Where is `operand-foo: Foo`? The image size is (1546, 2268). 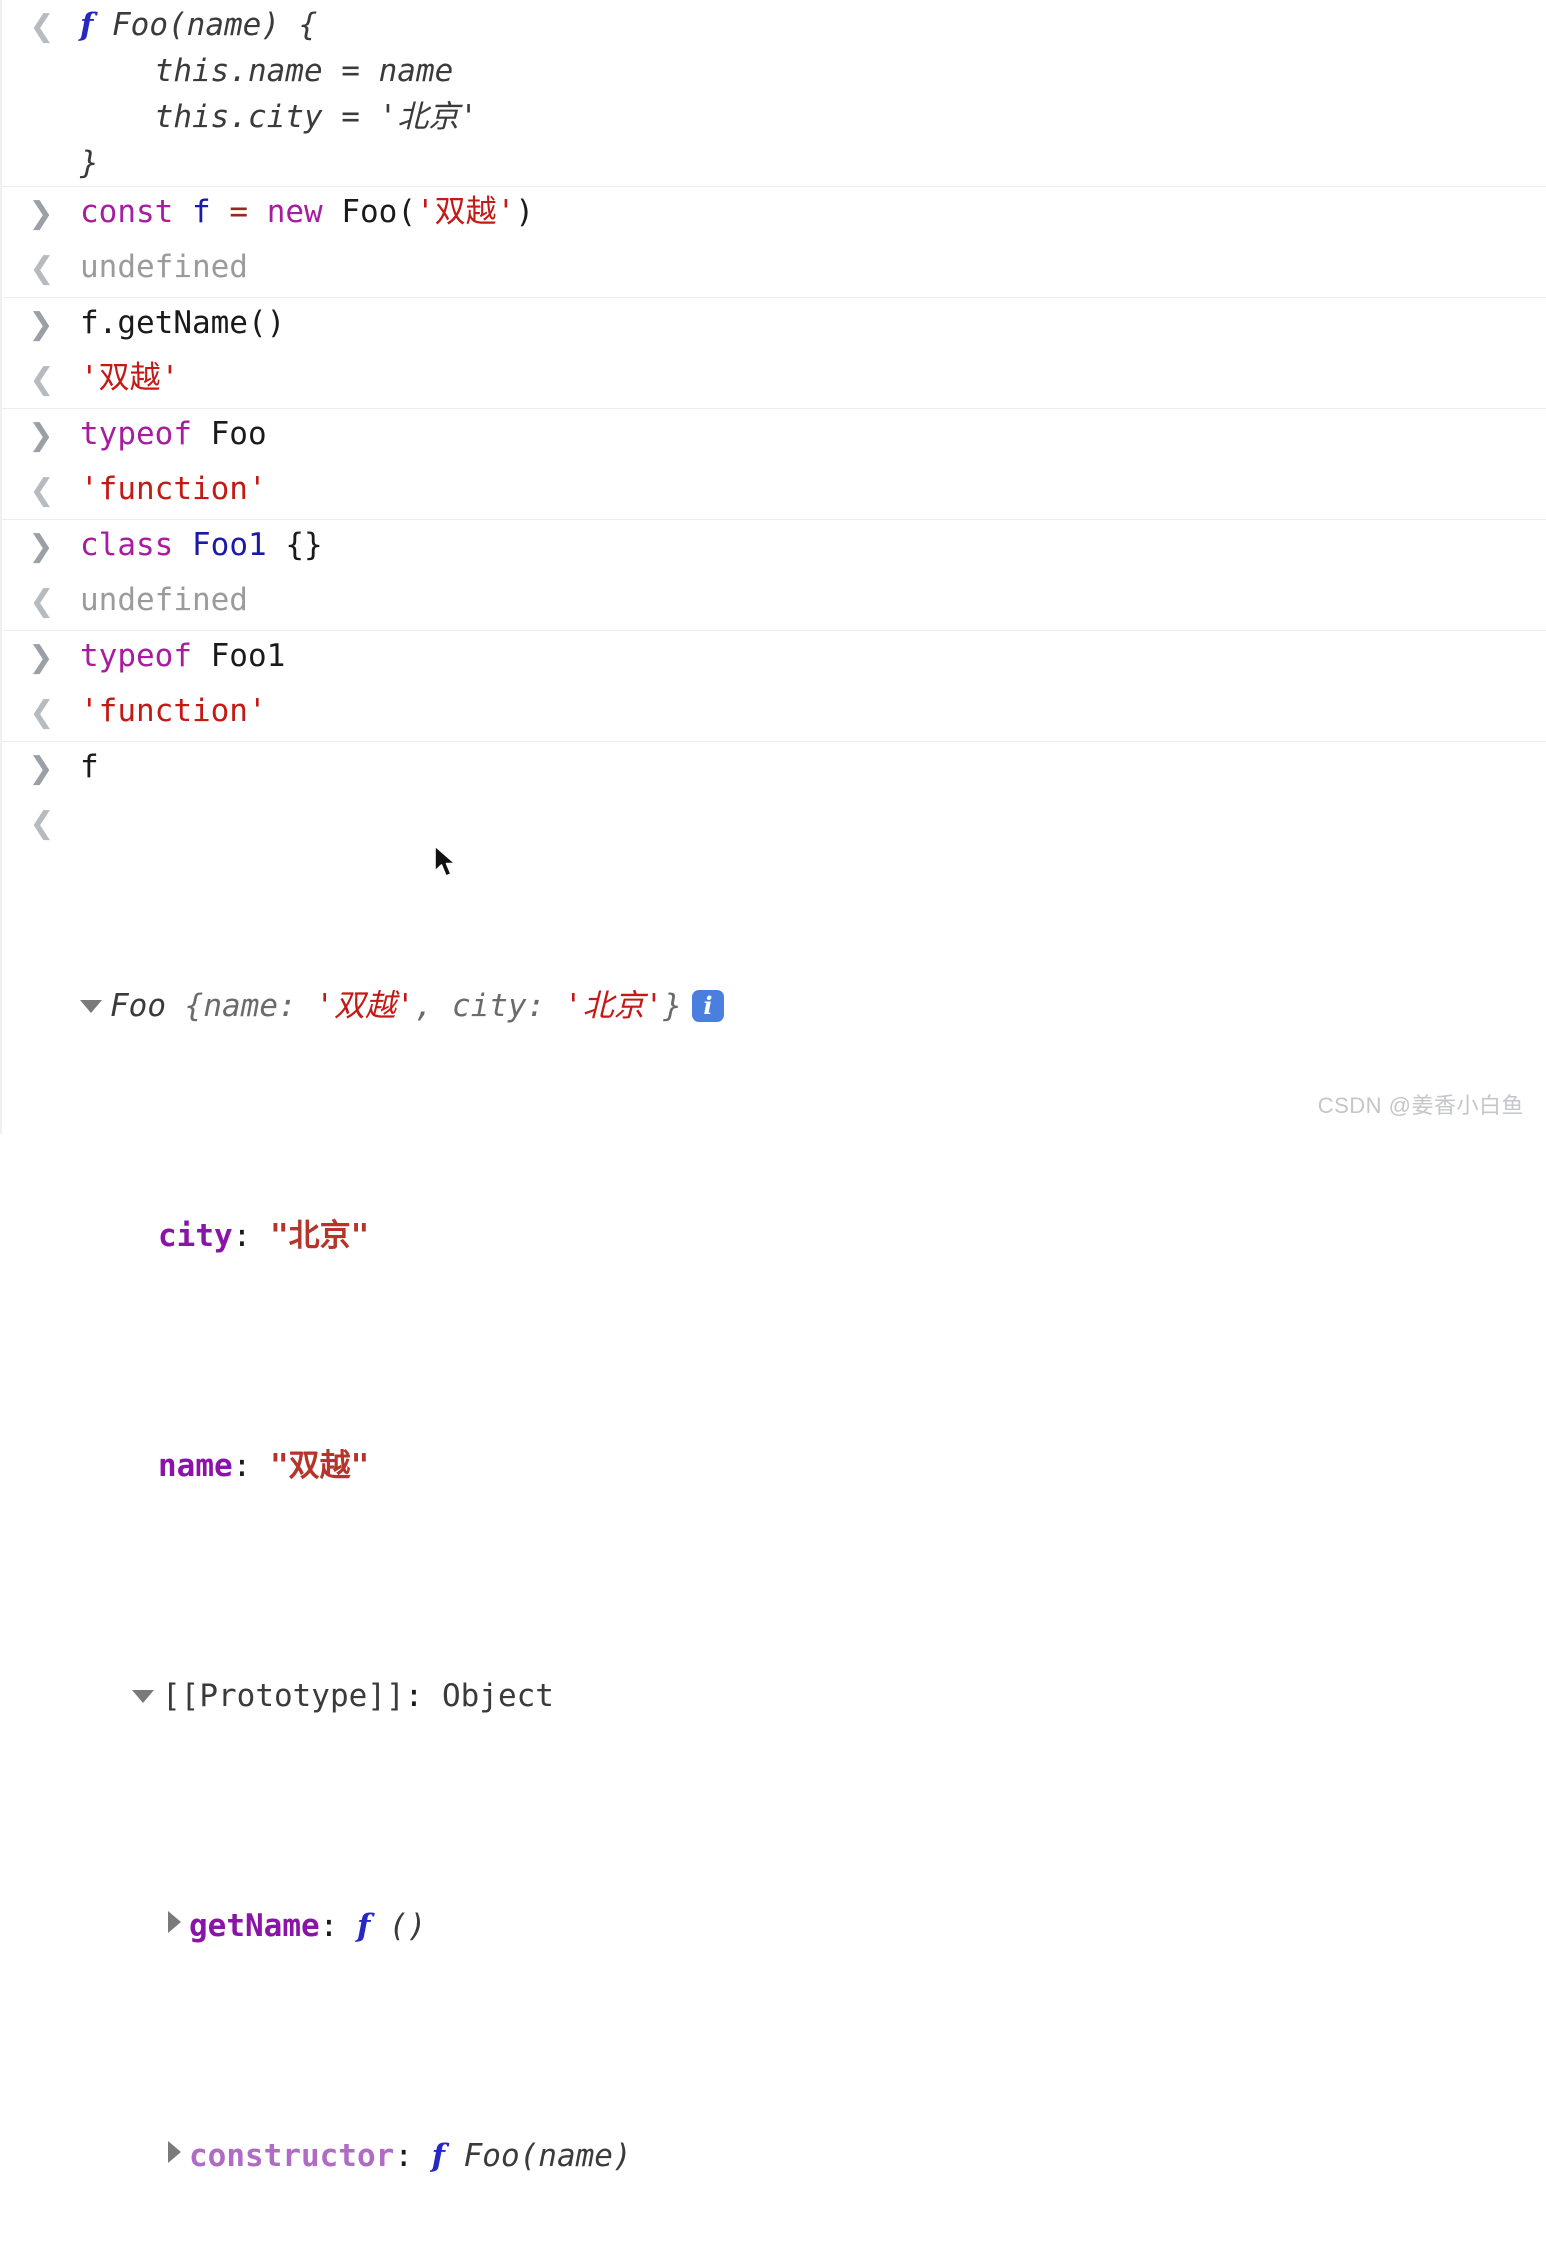
operand-foo: Foo is located at coordinates (229, 434).